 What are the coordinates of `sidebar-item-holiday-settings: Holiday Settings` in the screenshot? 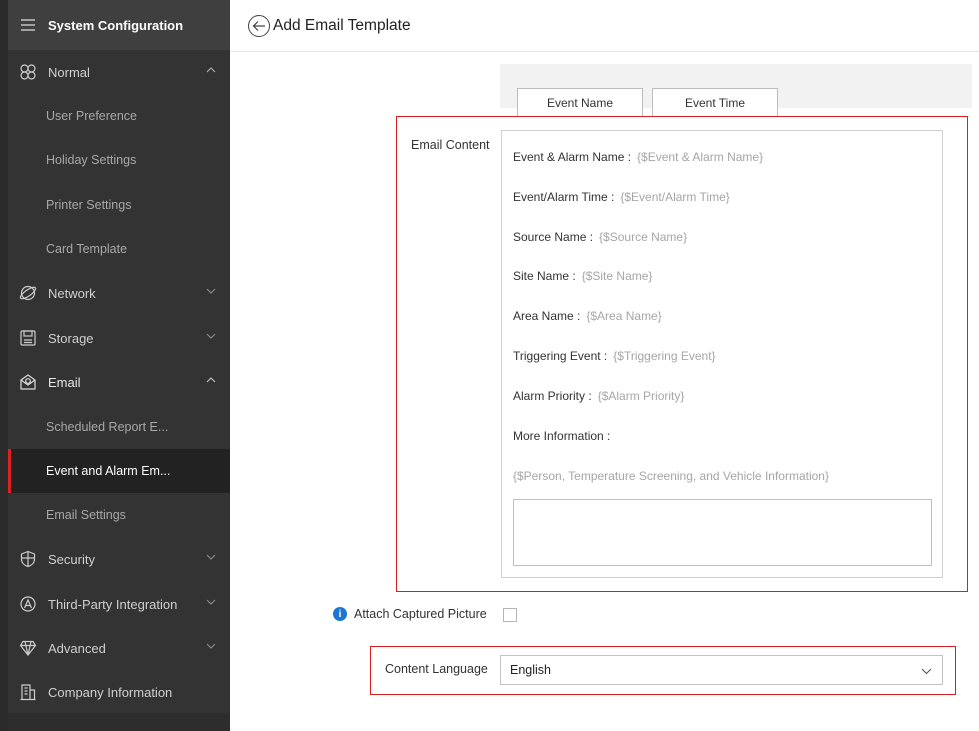 It's located at (119, 160).